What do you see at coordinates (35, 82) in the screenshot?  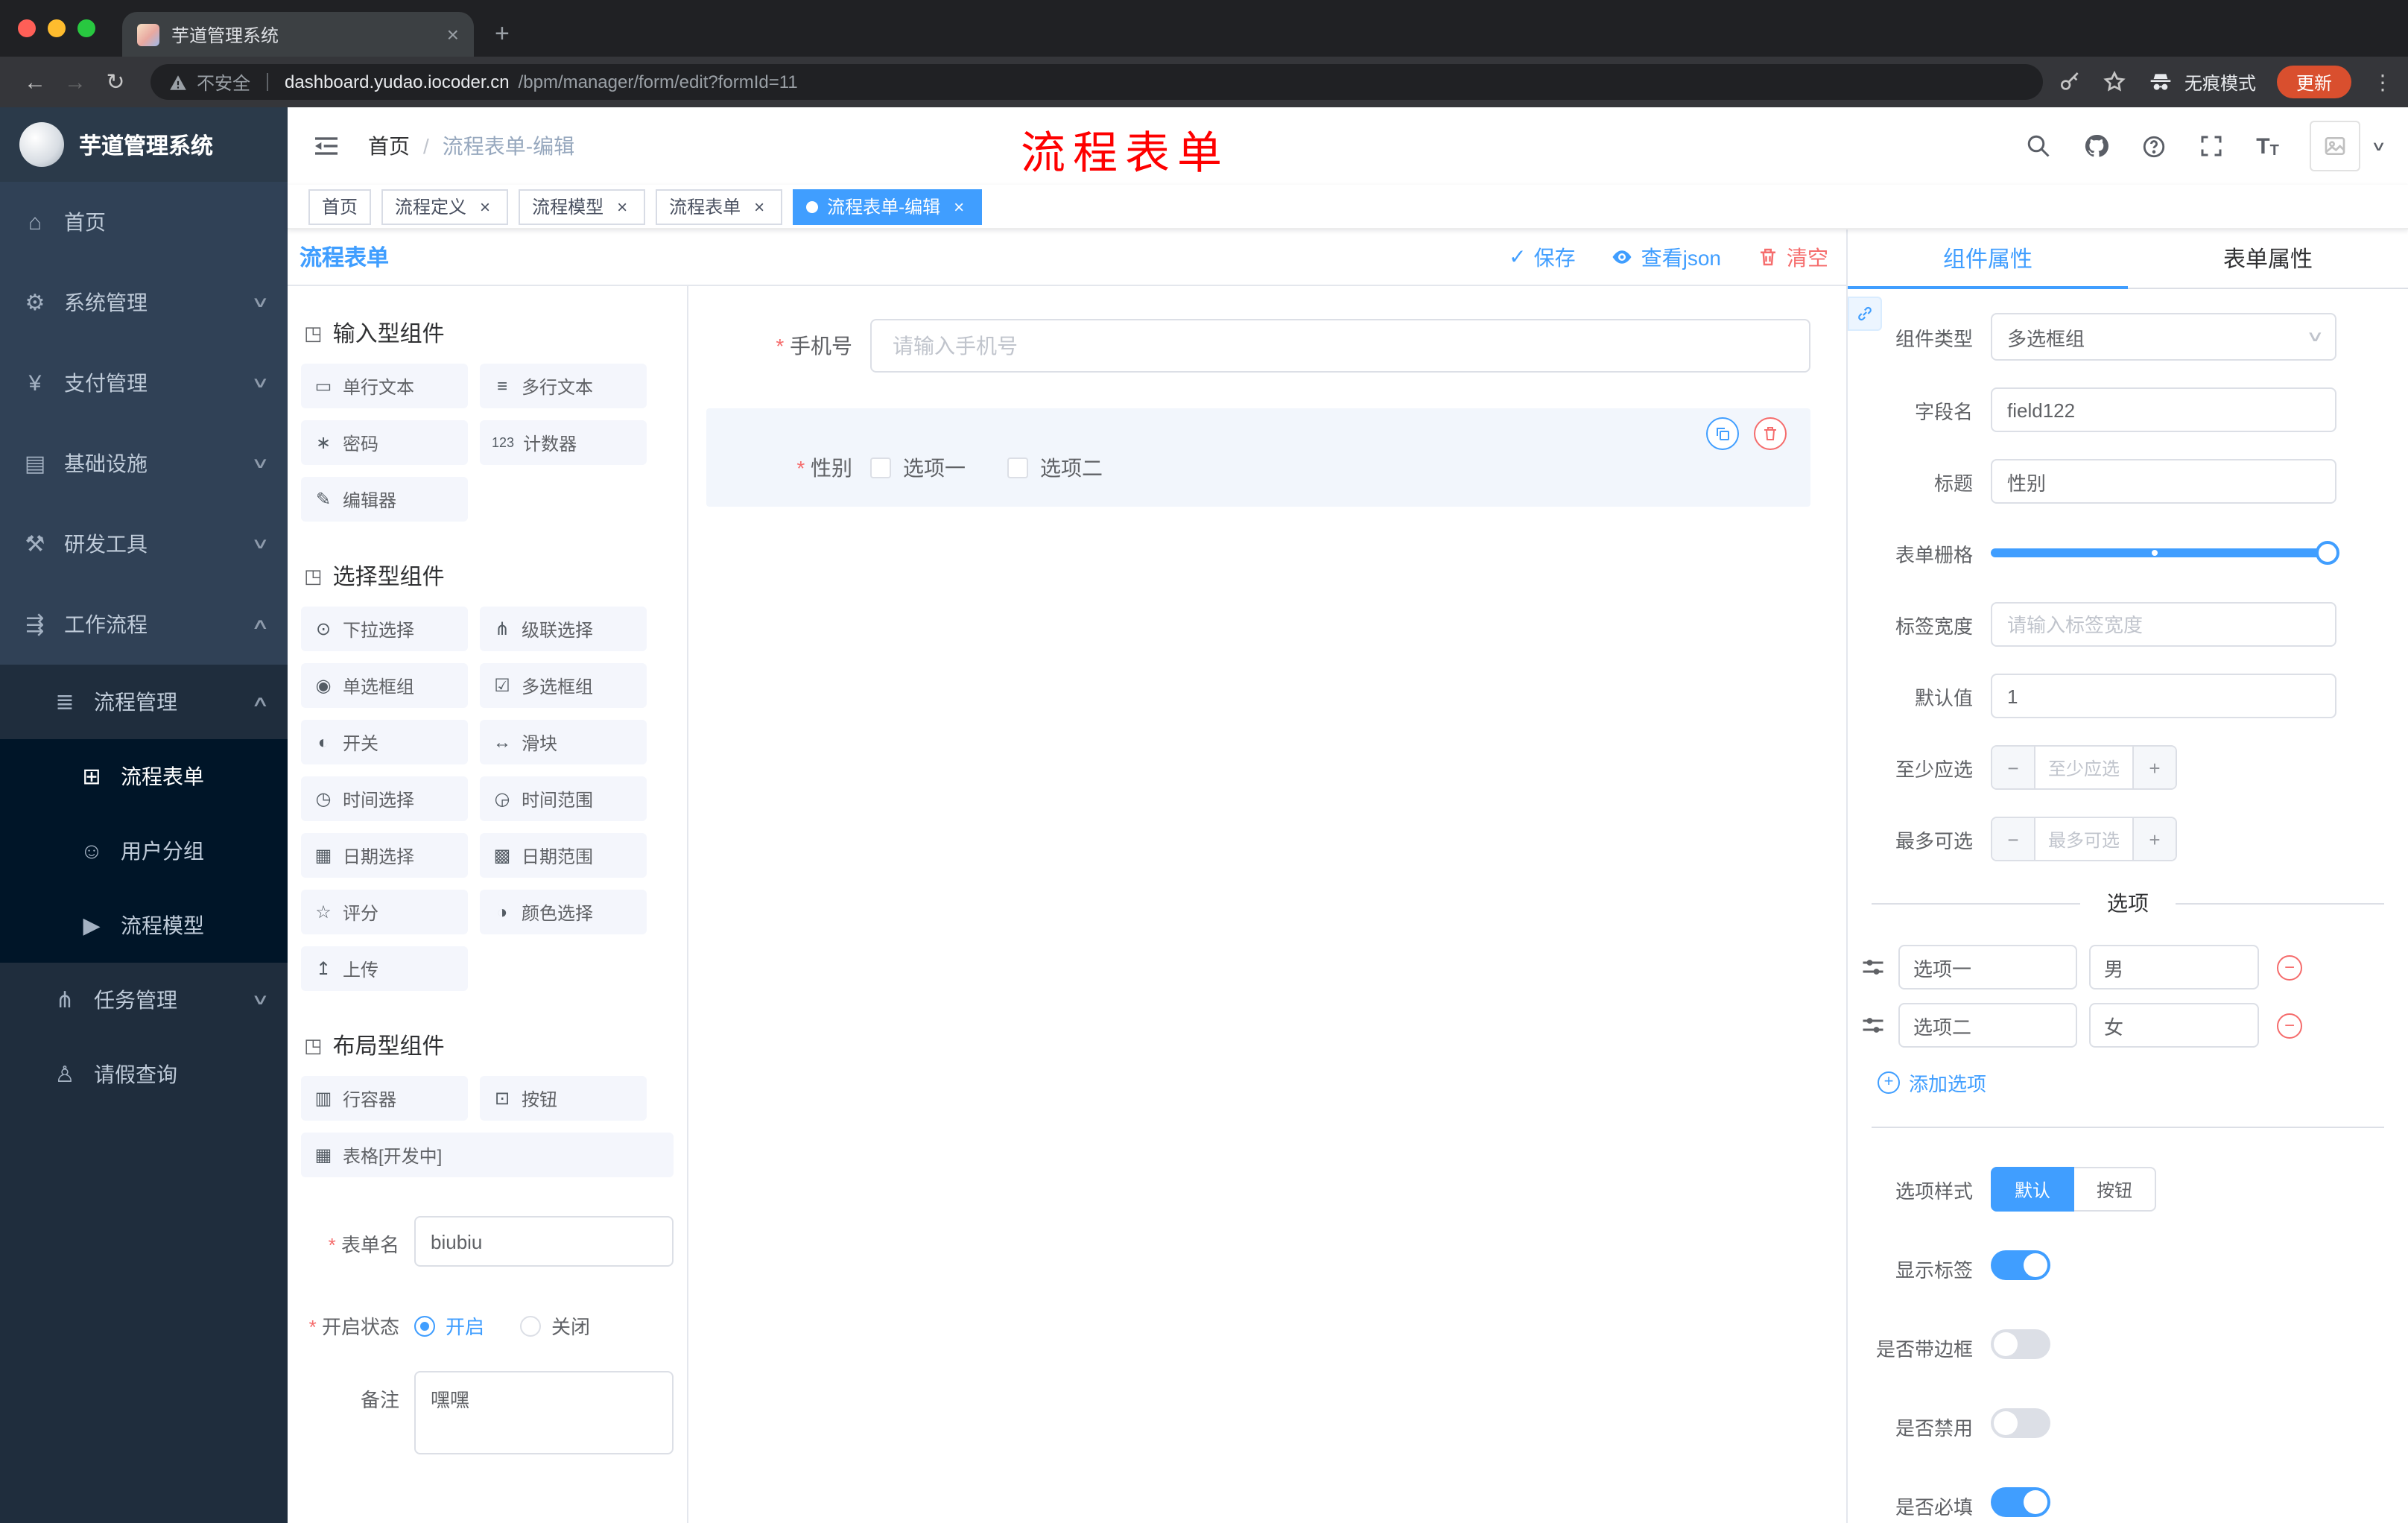 I see `back-button: ←` at bounding box center [35, 82].